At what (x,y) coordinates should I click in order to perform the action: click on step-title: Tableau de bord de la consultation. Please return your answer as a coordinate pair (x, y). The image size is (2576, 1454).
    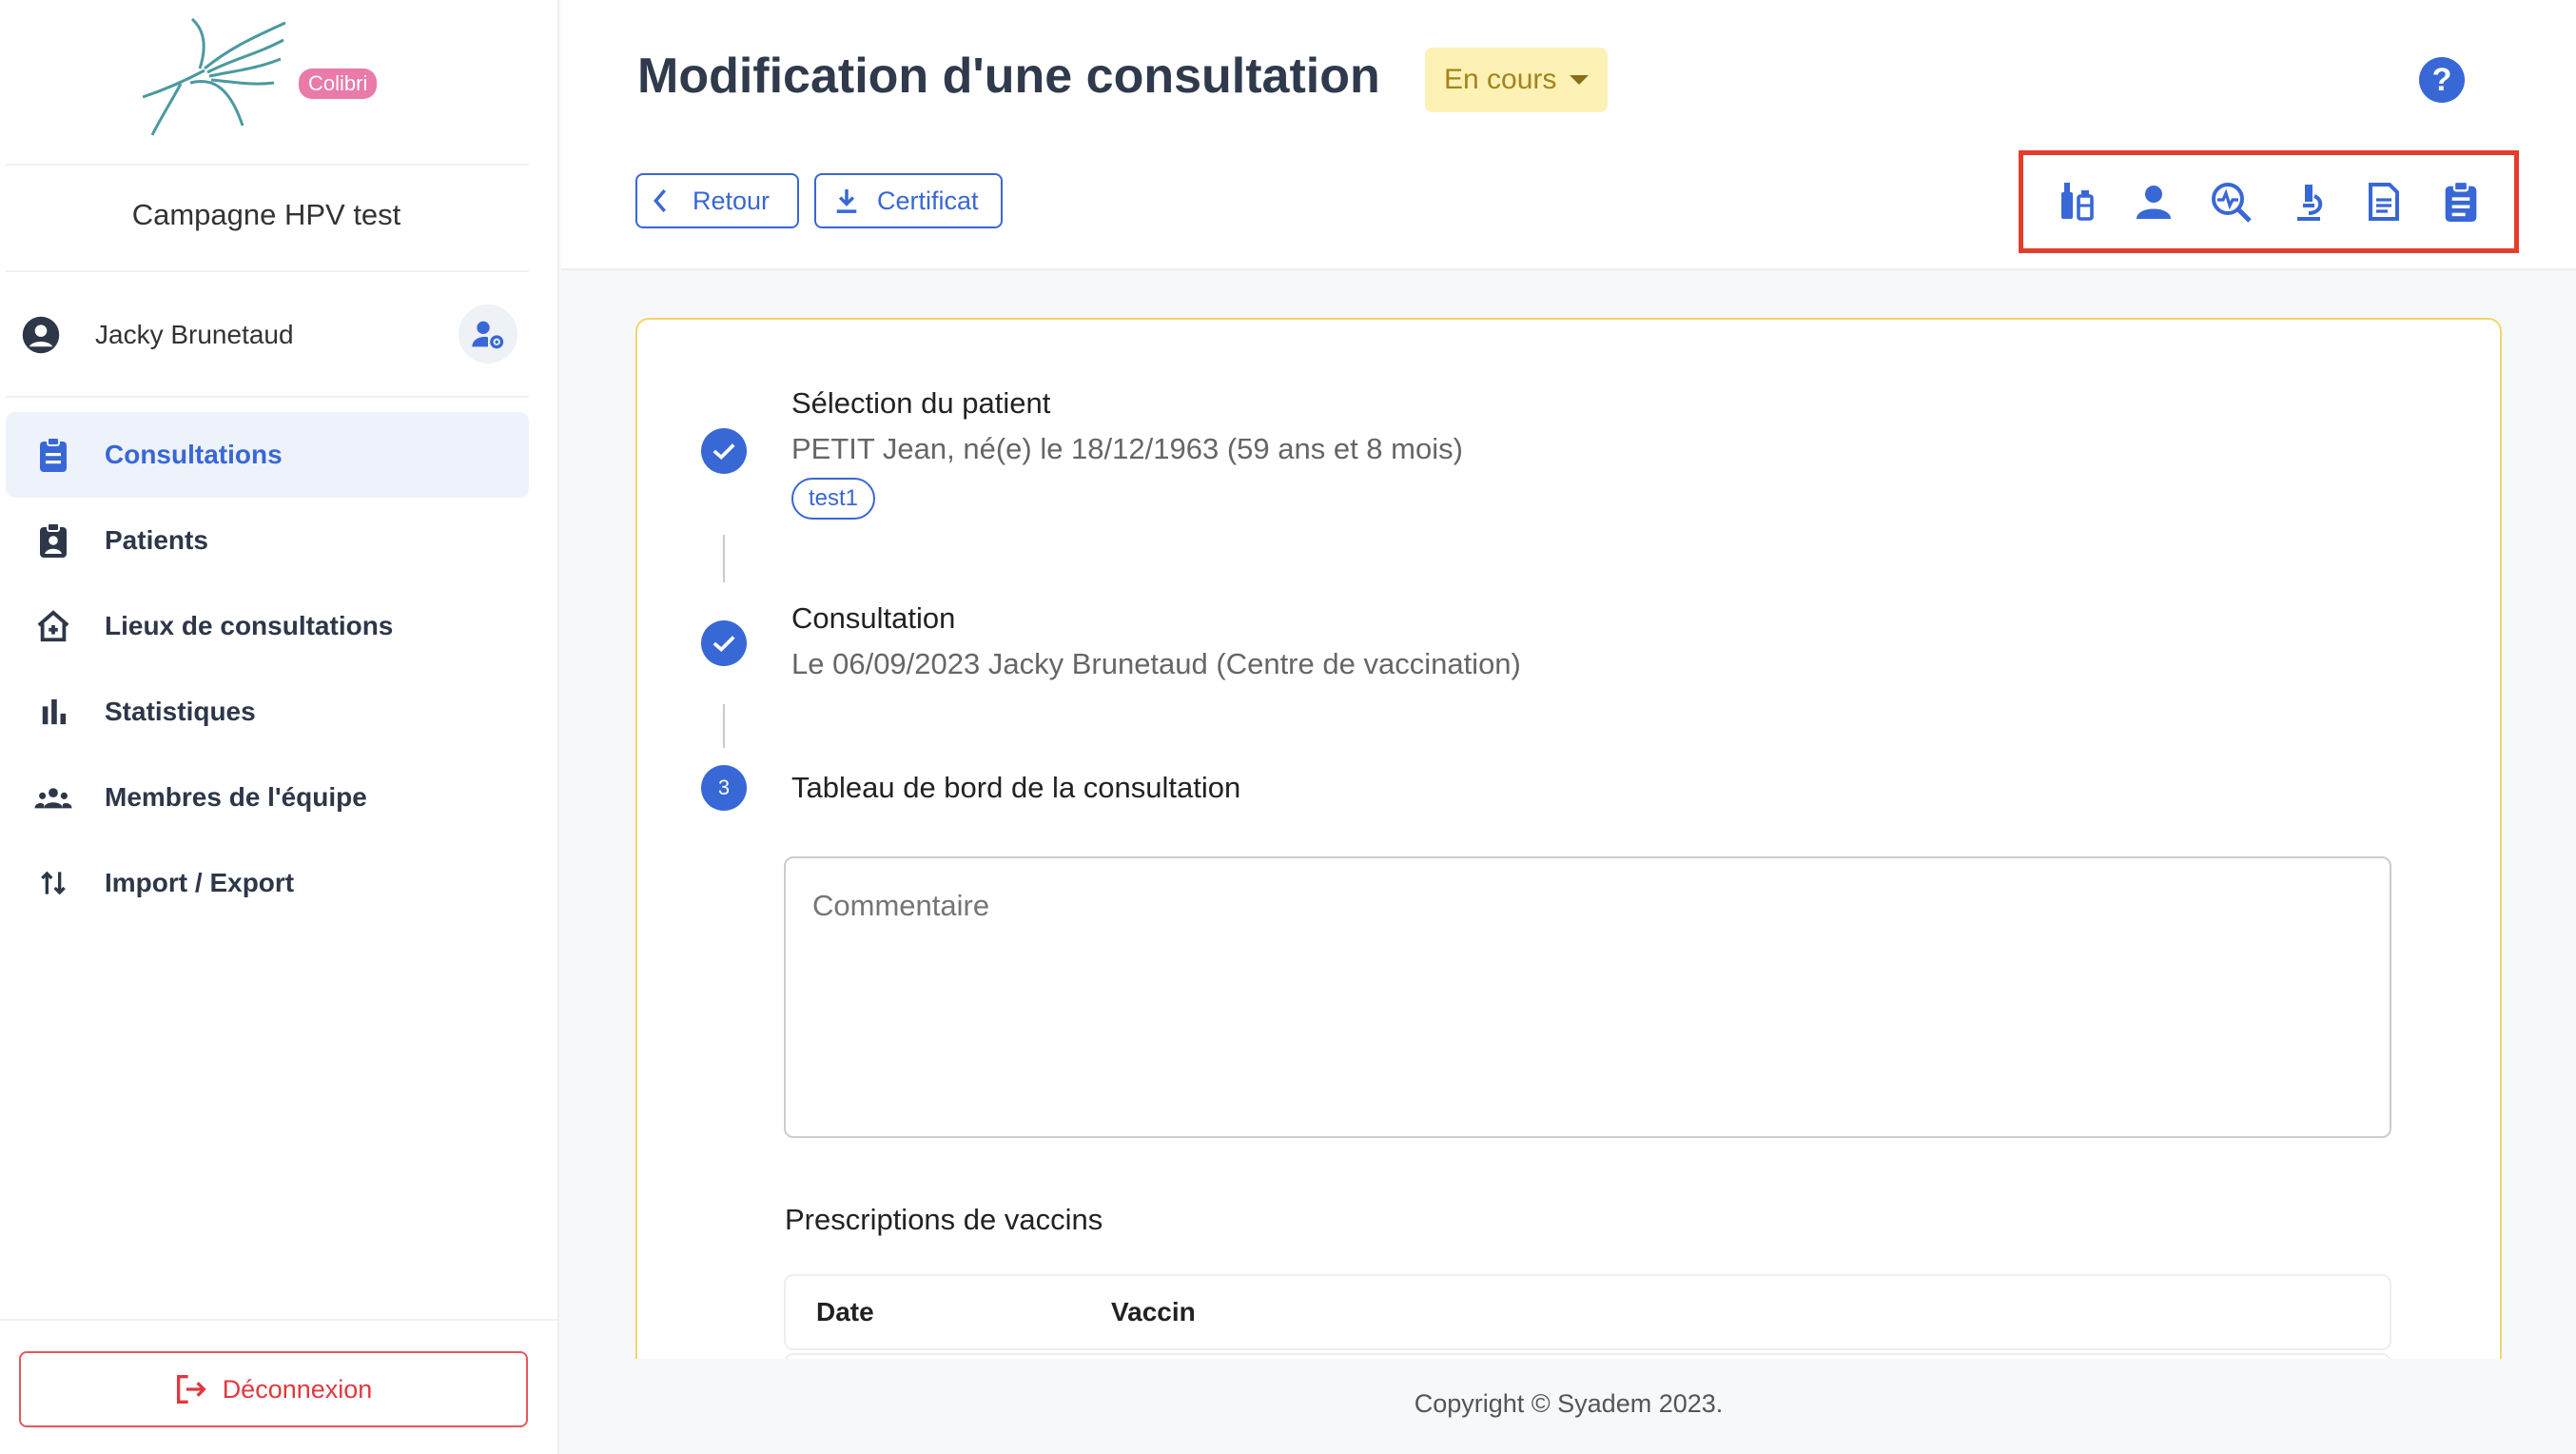
    Looking at the image, I should click on (1016, 787).